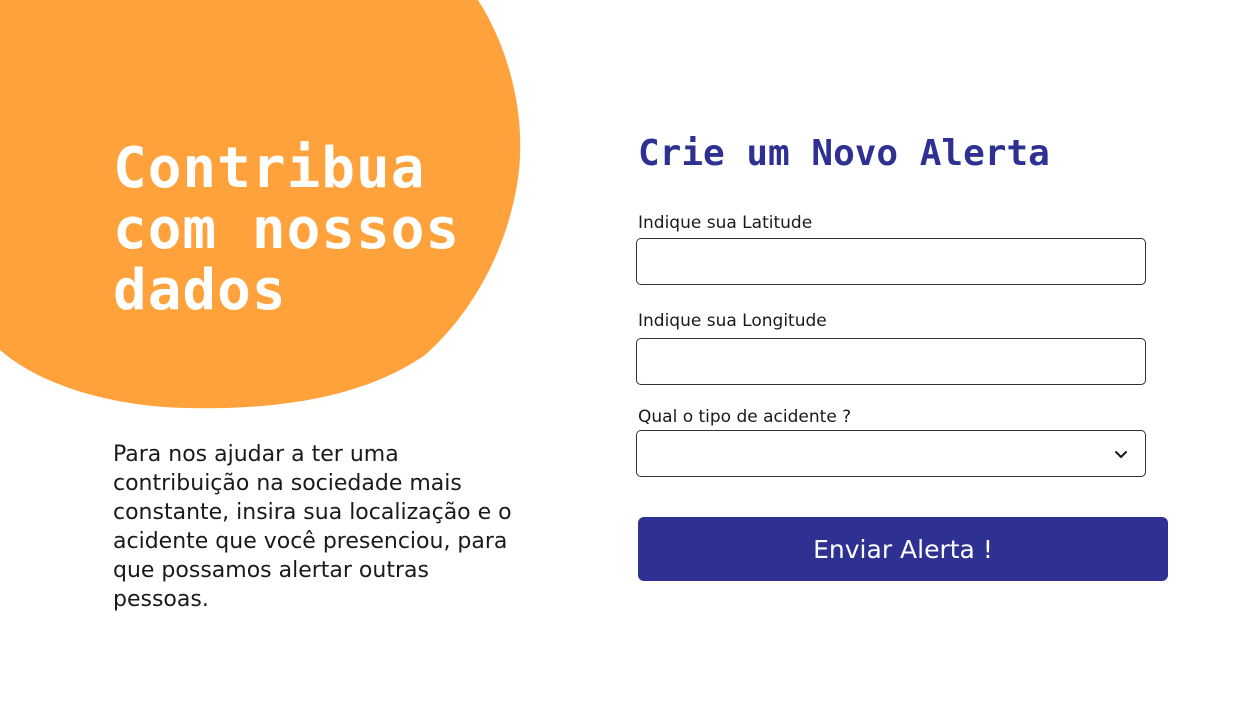 Image resolution: width=1243 pixels, height=720 pixels. I want to click on chevron-down-icon, so click(1121, 454).